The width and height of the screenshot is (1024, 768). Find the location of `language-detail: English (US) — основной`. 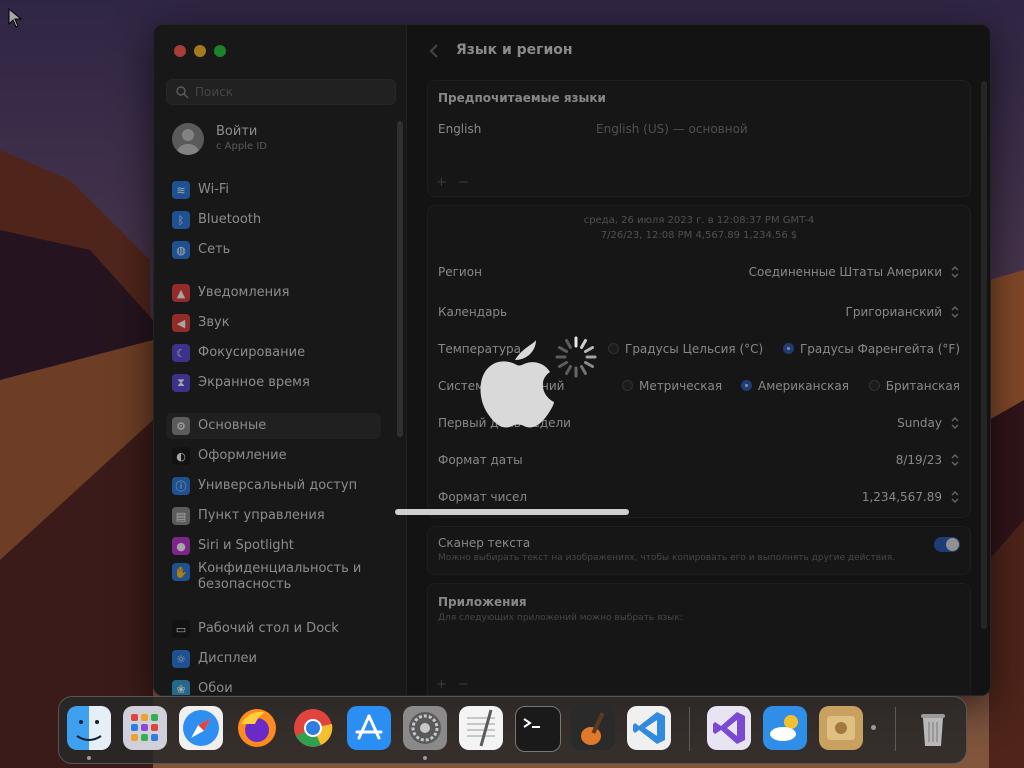

language-detail: English (US) — основной is located at coordinates (672, 129).